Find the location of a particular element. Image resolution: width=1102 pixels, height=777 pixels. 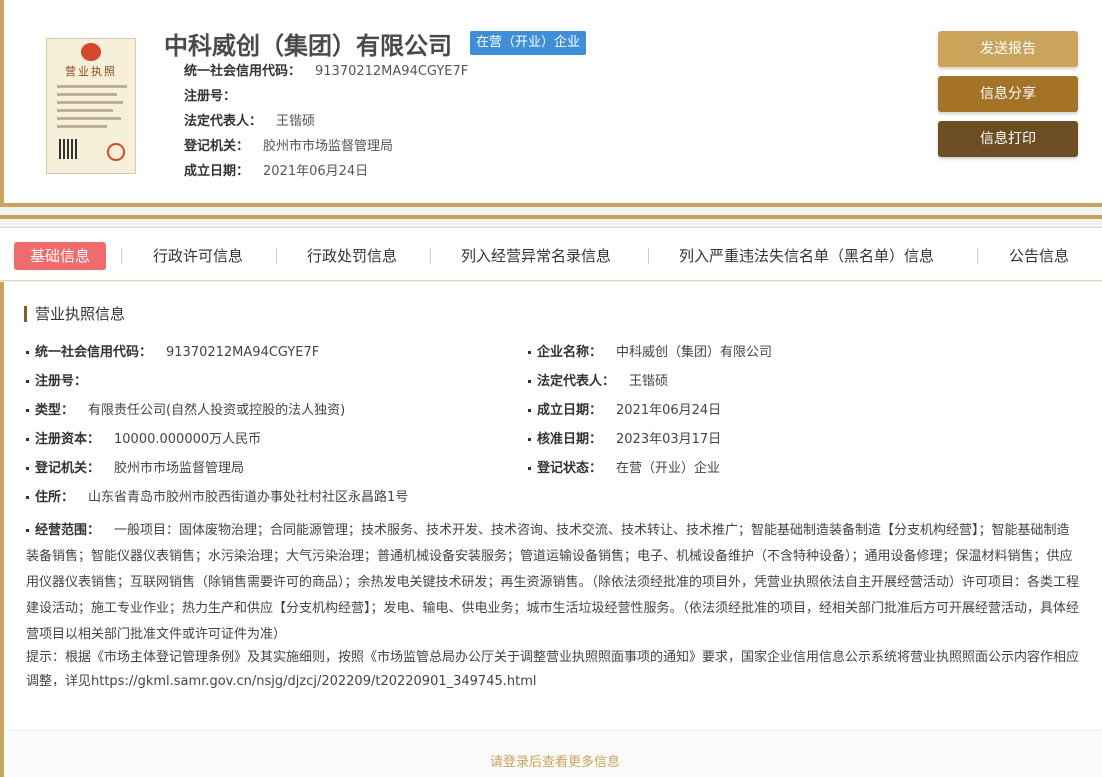

tab-abnormal-list: 列入经营异常名录信息 is located at coordinates (536, 256).